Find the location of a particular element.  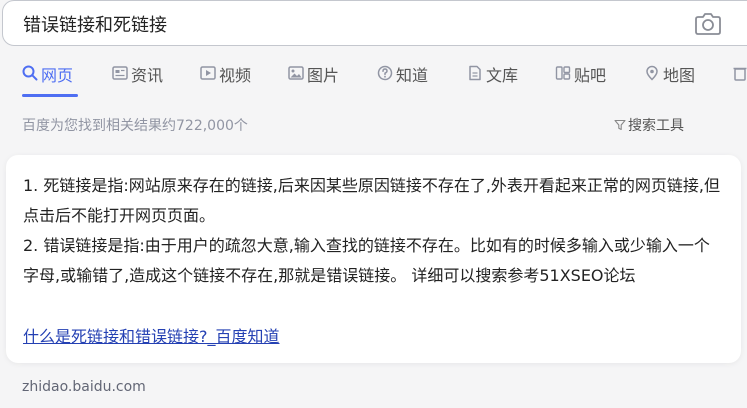

forum-icon is located at coordinates (563, 73).